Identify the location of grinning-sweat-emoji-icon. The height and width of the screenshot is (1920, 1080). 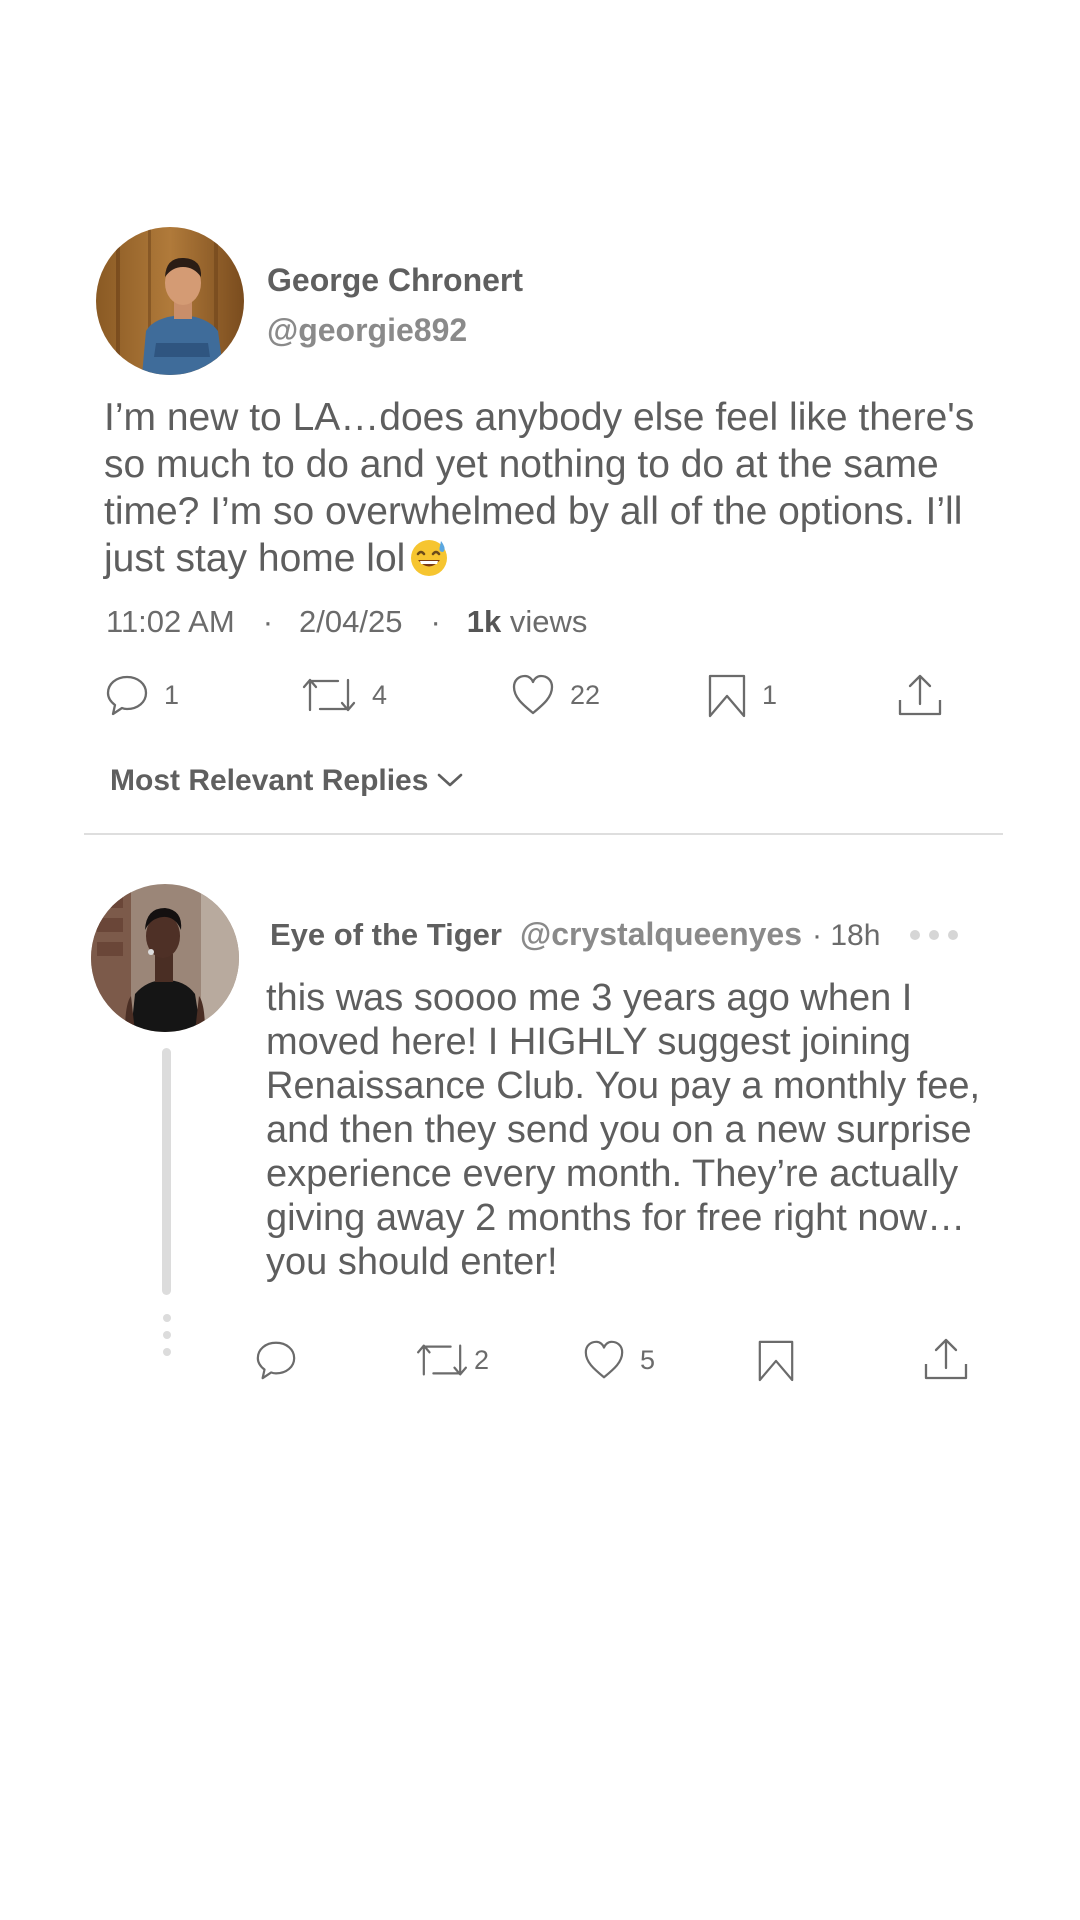
(429, 557).